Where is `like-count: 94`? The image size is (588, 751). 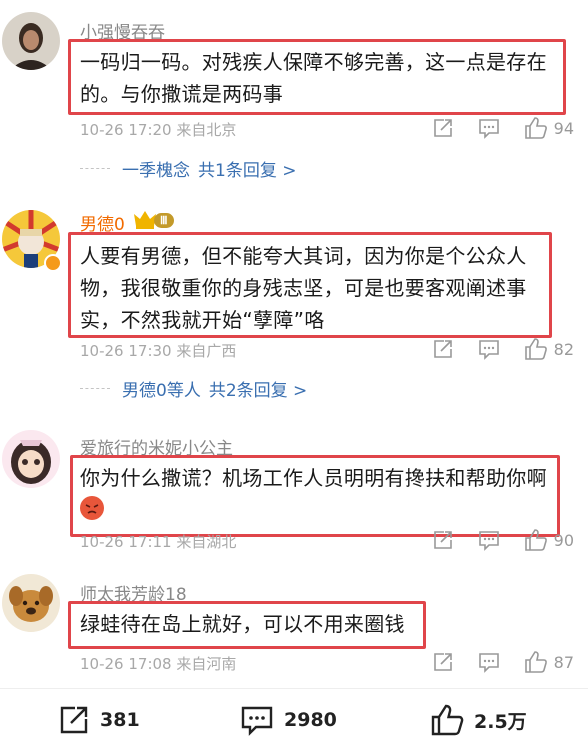 like-count: 94 is located at coordinates (563, 128).